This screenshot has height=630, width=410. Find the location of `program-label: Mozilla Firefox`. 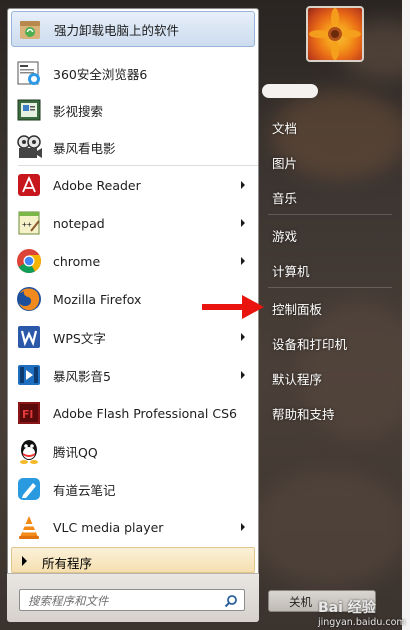

program-label: Mozilla Firefox is located at coordinates (97, 299).